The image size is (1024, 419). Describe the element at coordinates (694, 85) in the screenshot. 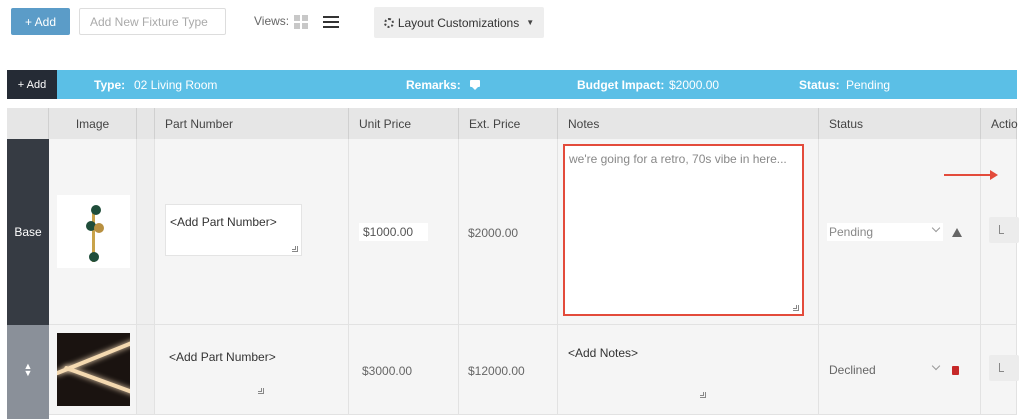

I see `budget-impact-value: $2000.00` at that location.